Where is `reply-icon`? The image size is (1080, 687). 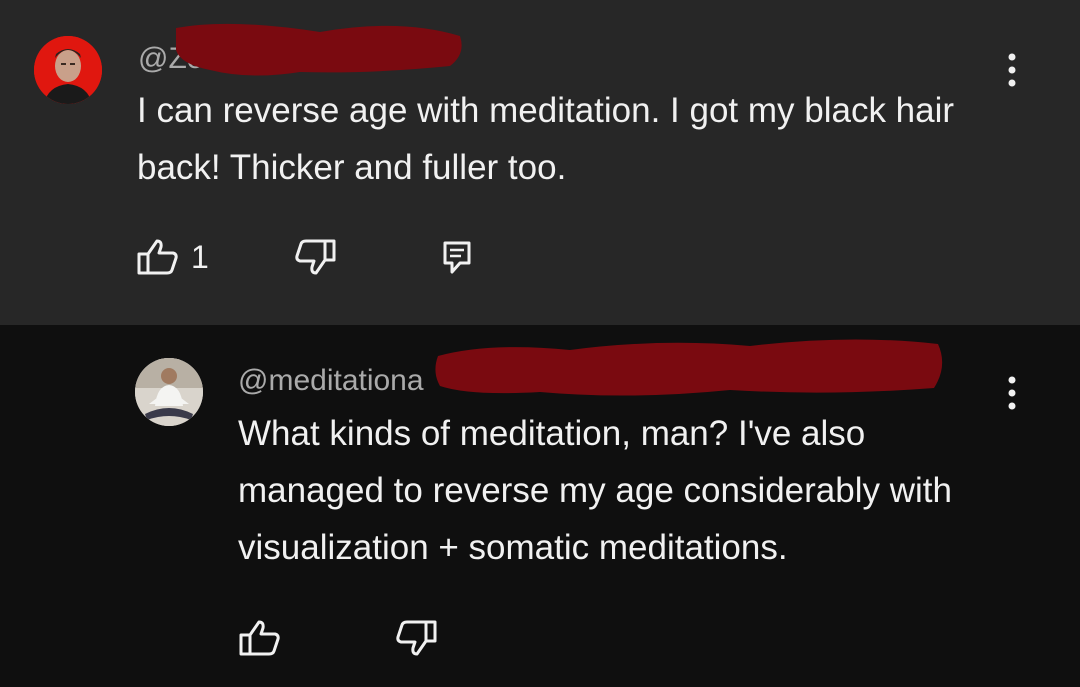 reply-icon is located at coordinates (457, 258).